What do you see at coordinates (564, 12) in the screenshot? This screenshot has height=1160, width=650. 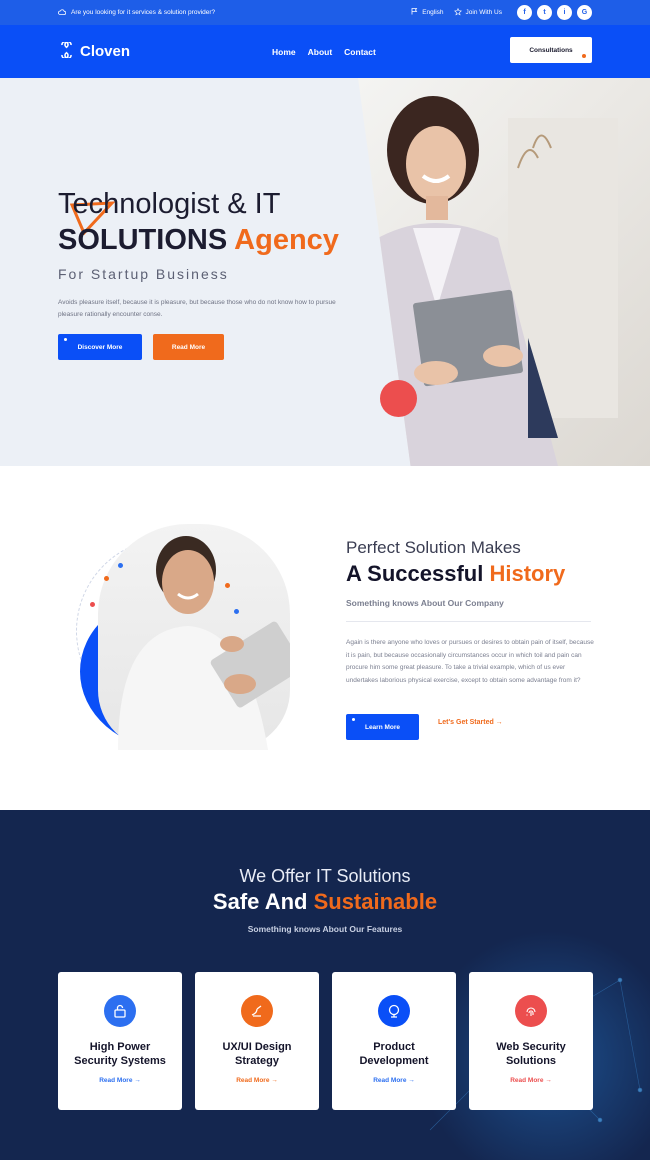 I see `instagram-icon: i` at bounding box center [564, 12].